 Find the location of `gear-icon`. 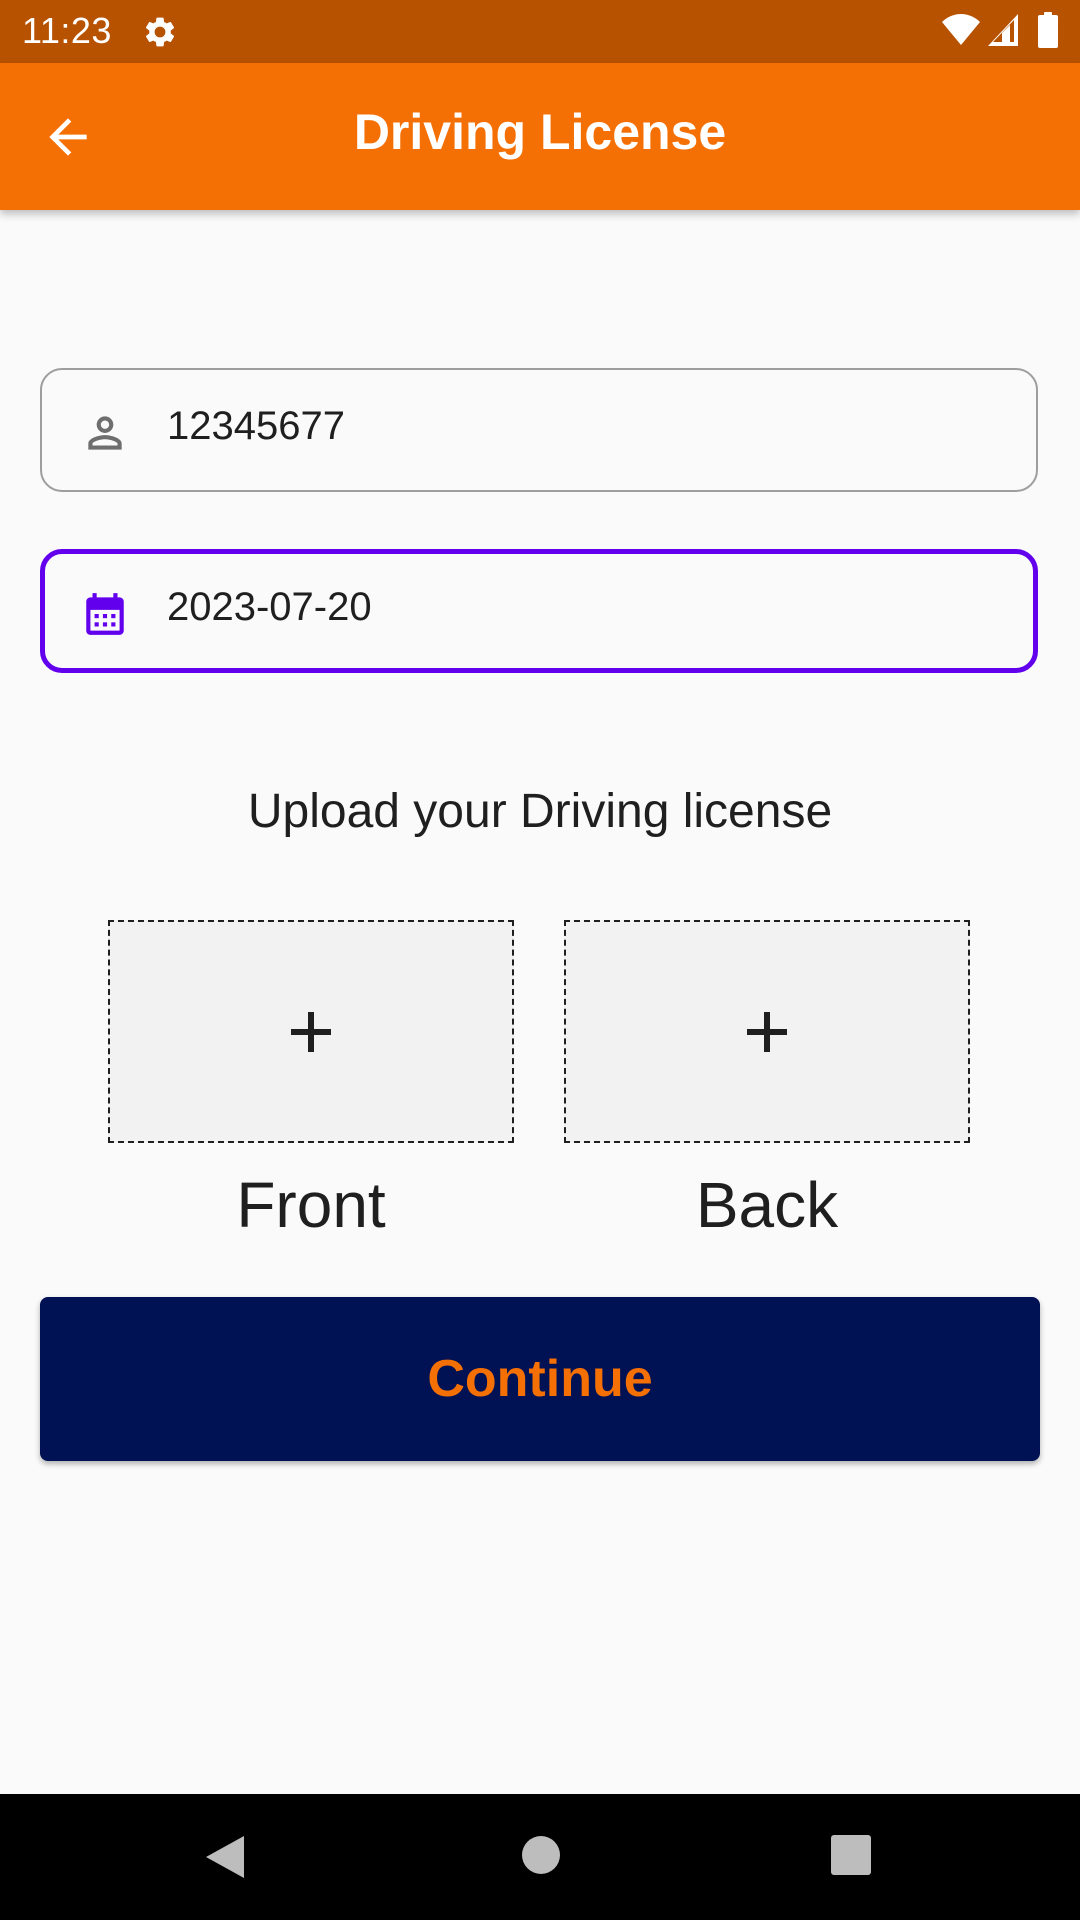

gear-icon is located at coordinates (160, 32).